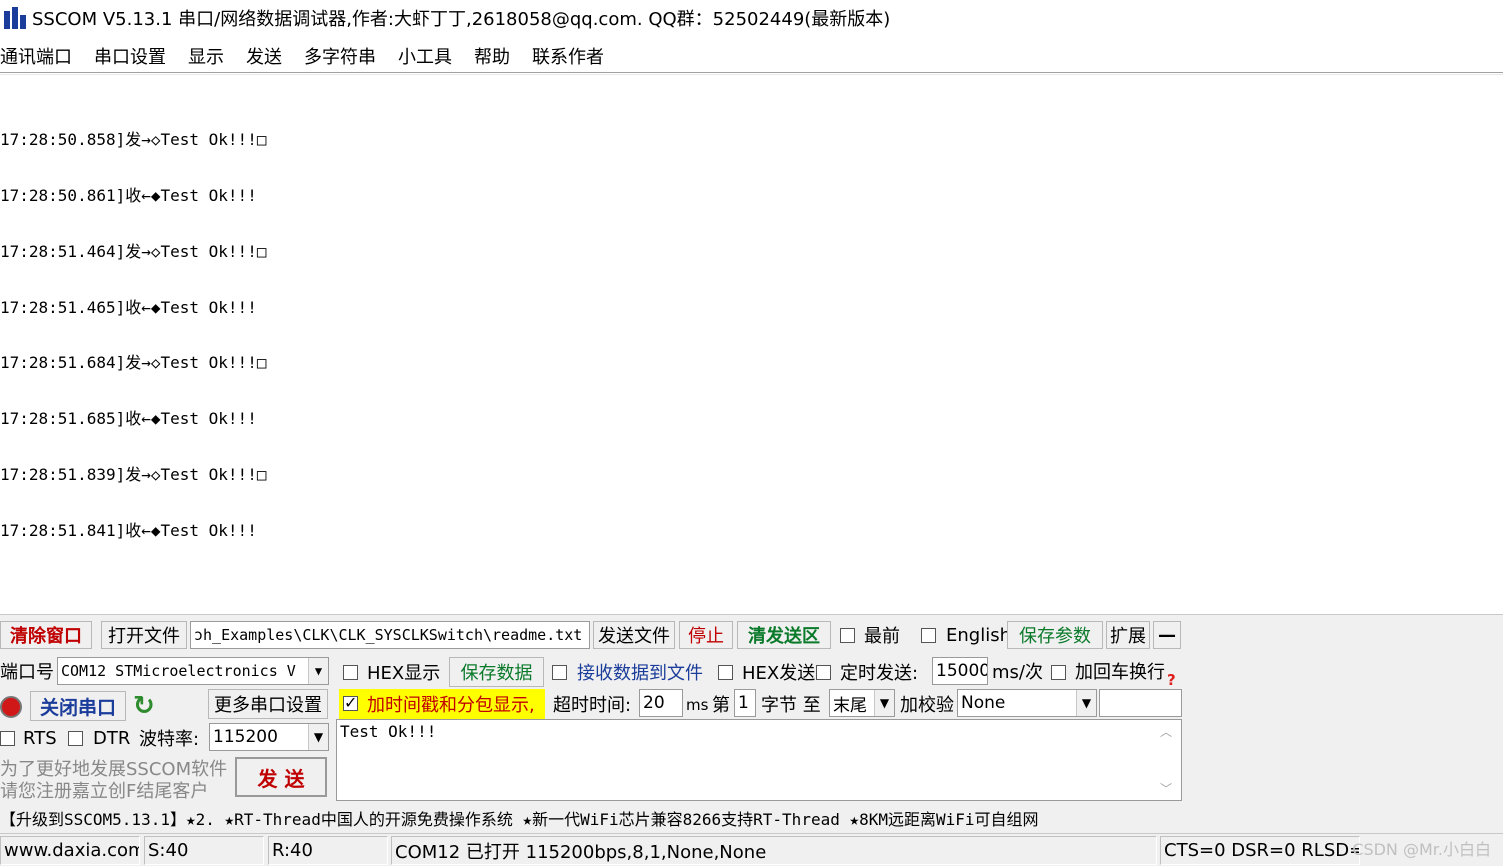 The image size is (1503, 866). What do you see at coordinates (879, 673) in the screenshot?
I see `timed-send-label: 定时发送:` at bounding box center [879, 673].